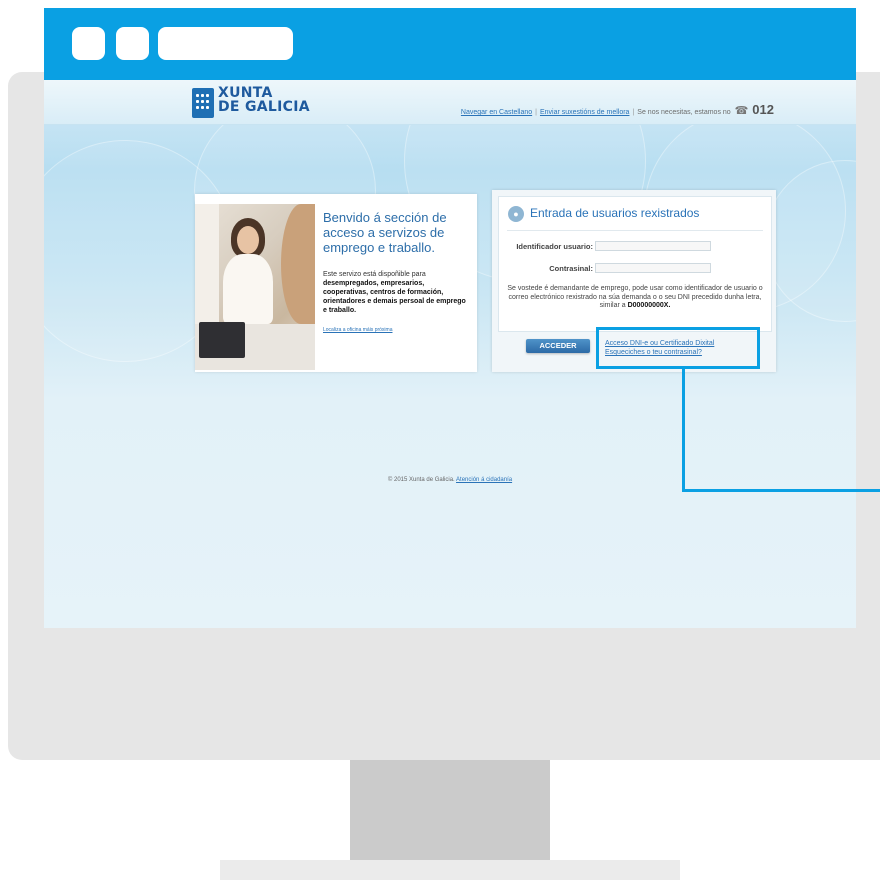 This screenshot has width=880, height=880. I want to click on logo-line-2: DE GALICIA, so click(264, 107).